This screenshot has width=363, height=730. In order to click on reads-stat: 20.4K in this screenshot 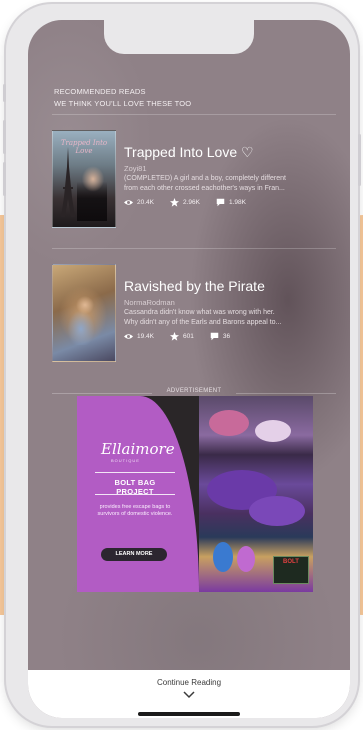, I will do `click(139, 202)`.